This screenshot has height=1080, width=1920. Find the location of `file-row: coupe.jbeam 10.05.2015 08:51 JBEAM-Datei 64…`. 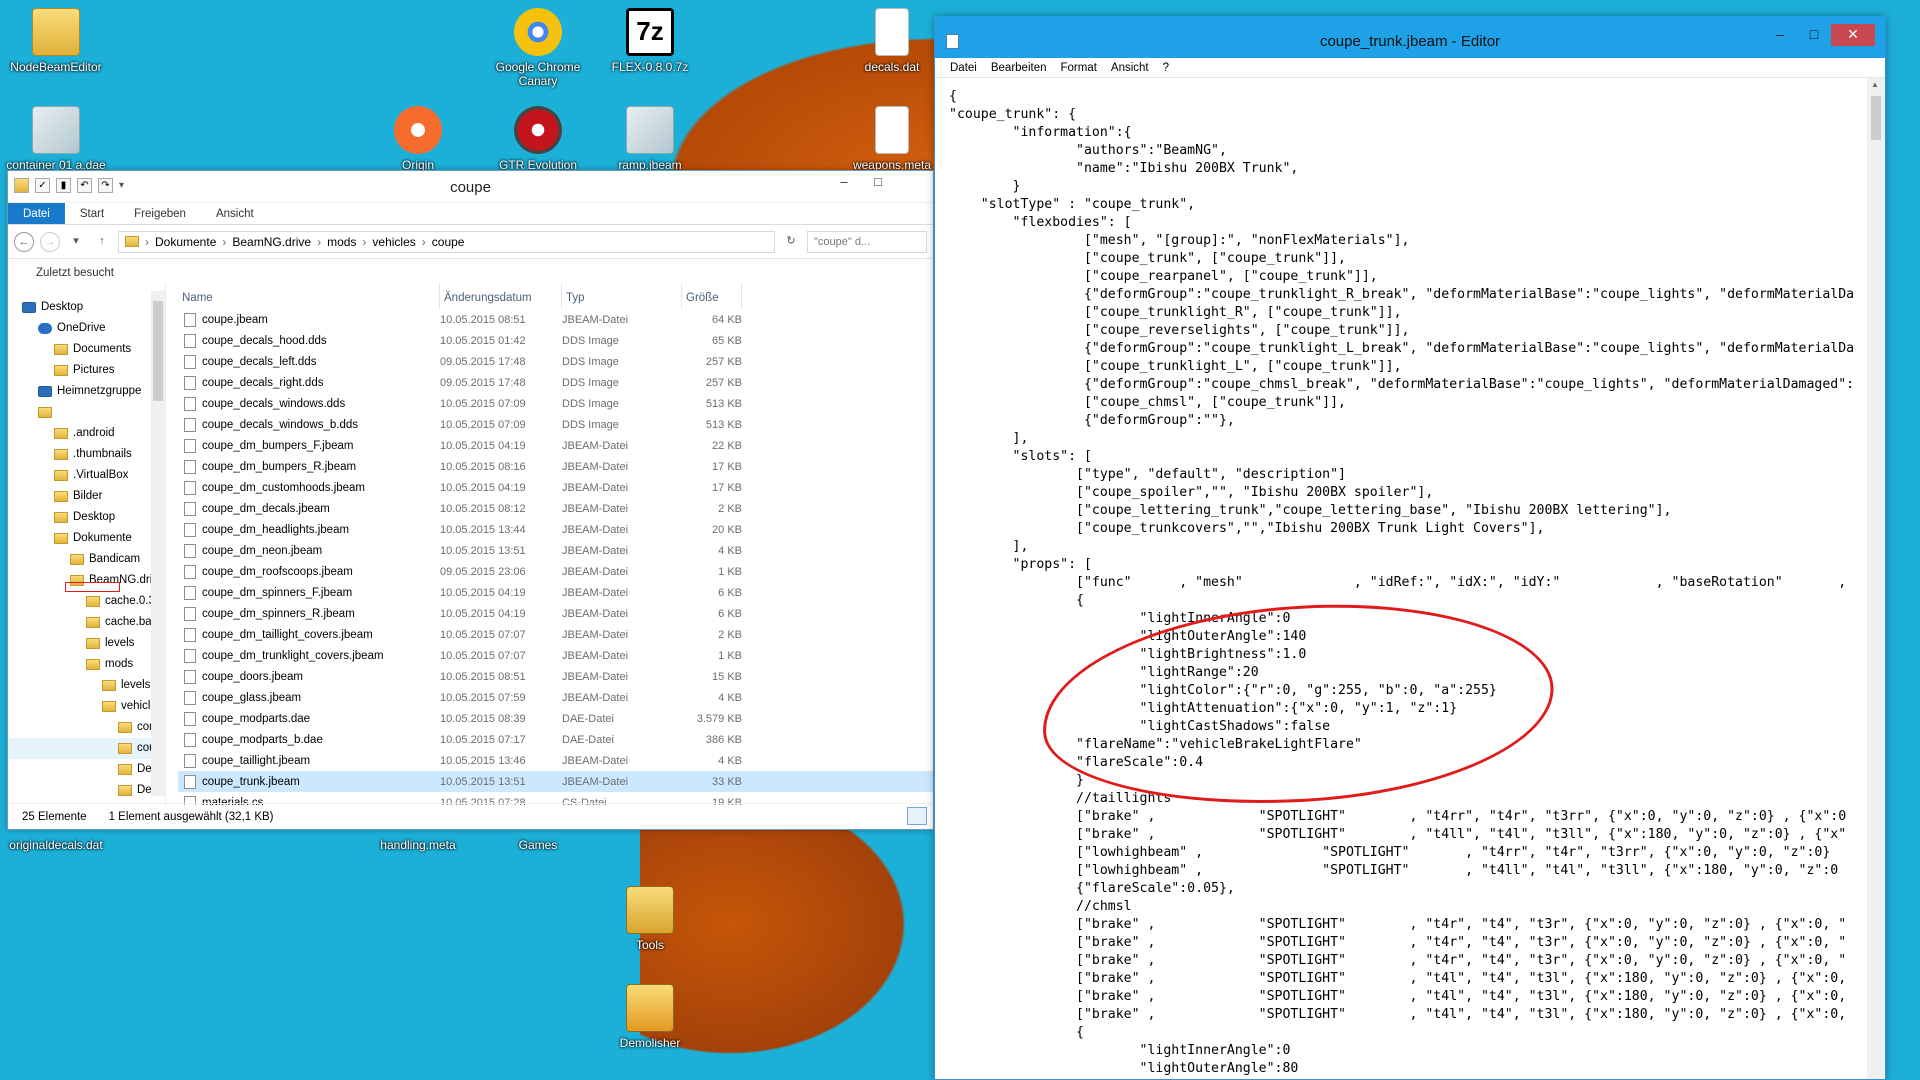

file-row: coupe.jbeam 10.05.2015 08:51 JBEAM-Datei 64… is located at coordinates (555, 319).